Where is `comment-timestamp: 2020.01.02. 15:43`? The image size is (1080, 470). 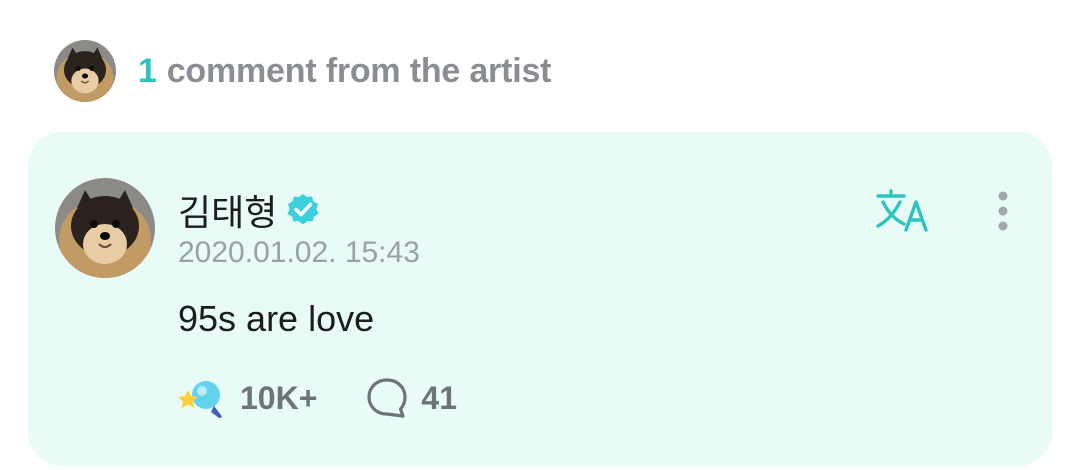
comment-timestamp: 2020.01.02. 15:43 is located at coordinates (299, 252).